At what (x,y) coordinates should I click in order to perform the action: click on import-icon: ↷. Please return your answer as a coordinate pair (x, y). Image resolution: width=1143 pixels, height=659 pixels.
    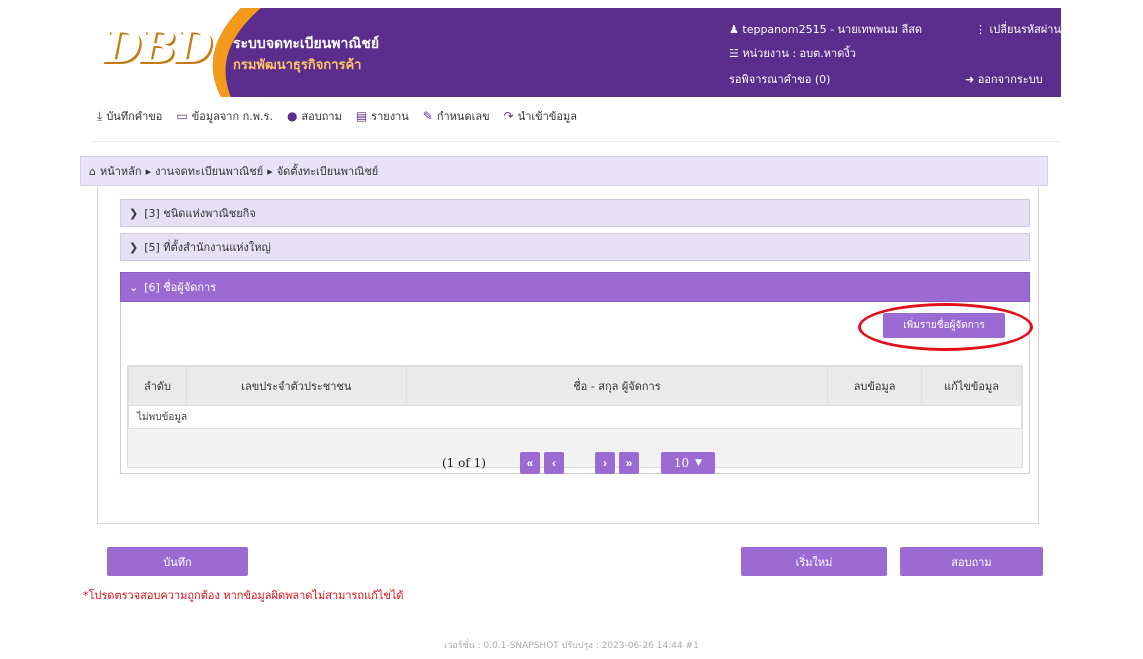
    Looking at the image, I should click on (508, 116).